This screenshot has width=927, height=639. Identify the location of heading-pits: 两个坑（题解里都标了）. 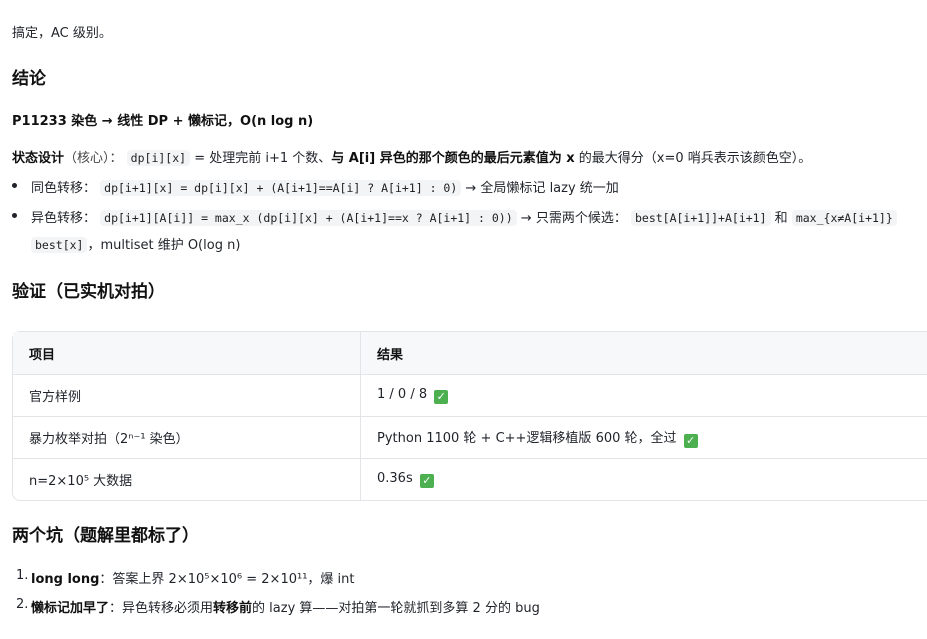
(105, 536).